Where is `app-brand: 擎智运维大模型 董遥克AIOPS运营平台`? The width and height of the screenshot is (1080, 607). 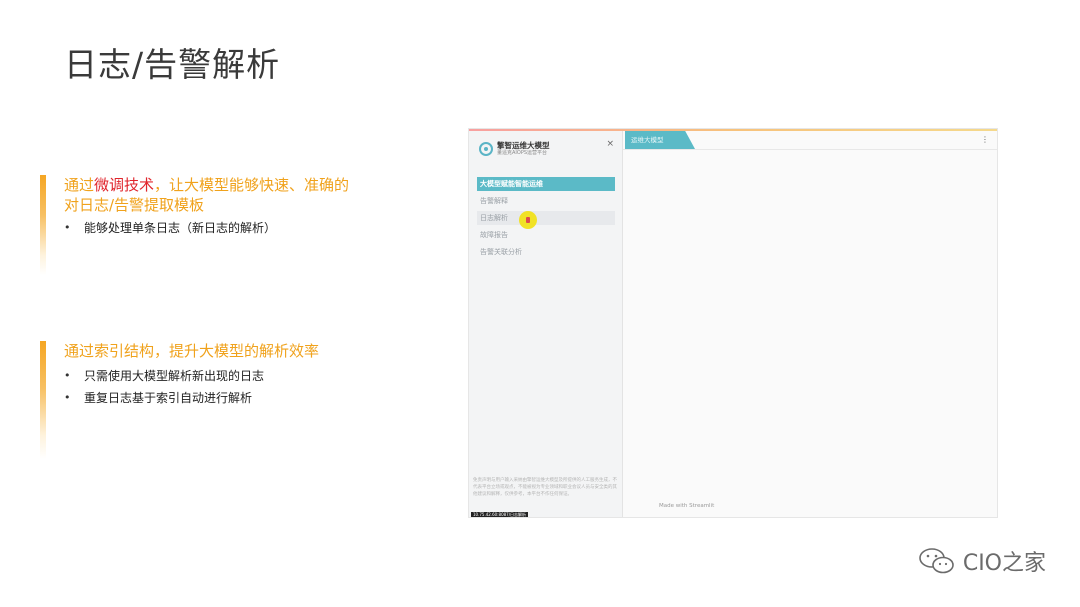 app-brand: 擎智运维大模型 董遥克AIOPS运营平台 is located at coordinates (514, 149).